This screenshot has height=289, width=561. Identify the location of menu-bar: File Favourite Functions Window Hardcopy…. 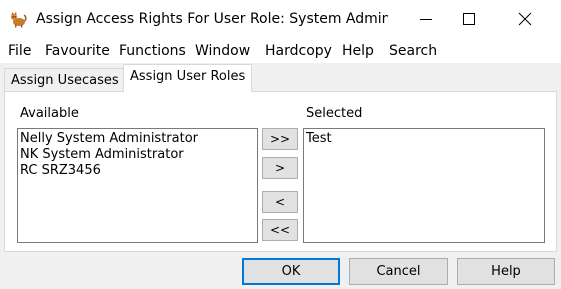
(280, 50).